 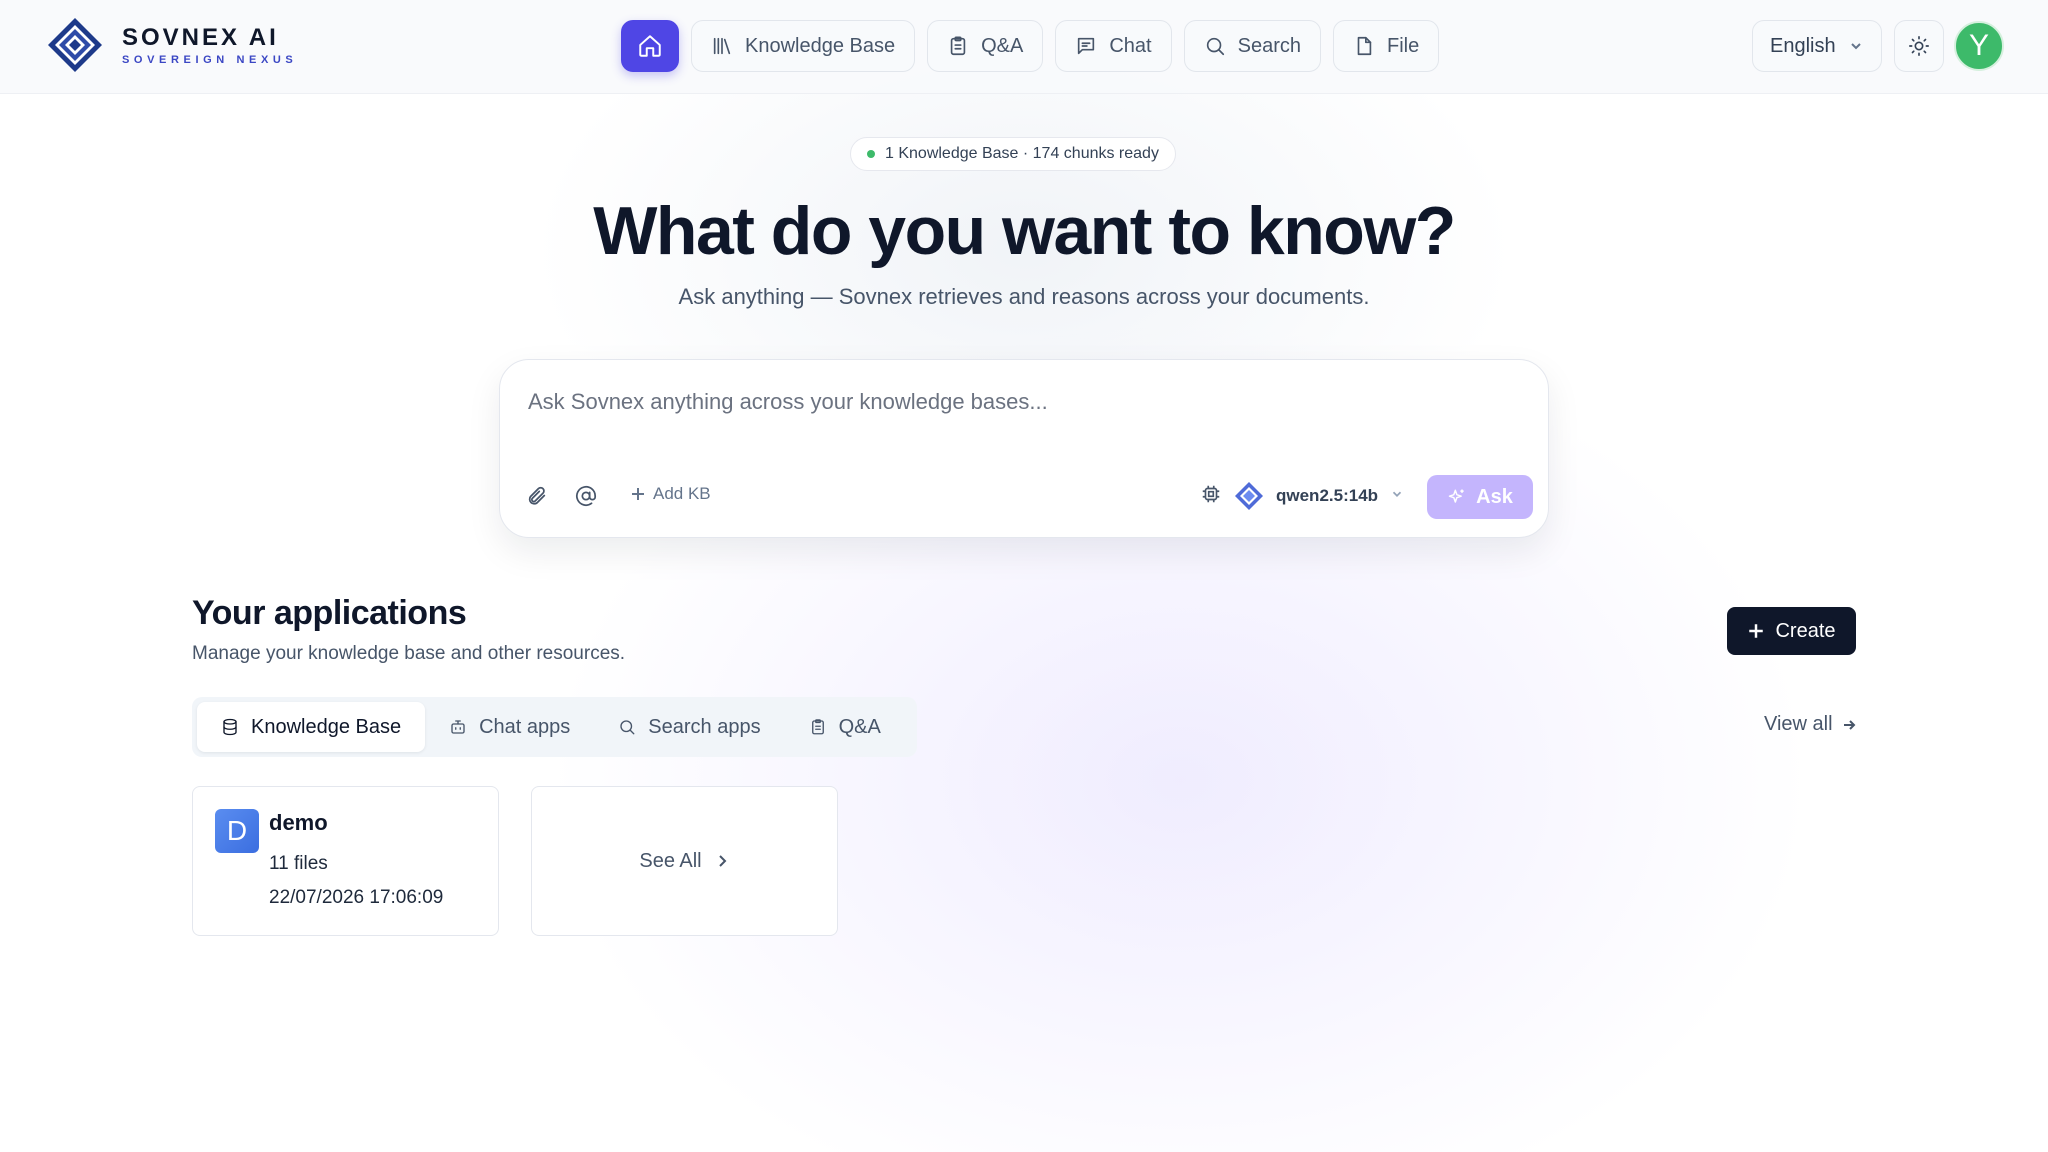 What do you see at coordinates (1456, 496) in the screenshot?
I see `sparkles-icon` at bounding box center [1456, 496].